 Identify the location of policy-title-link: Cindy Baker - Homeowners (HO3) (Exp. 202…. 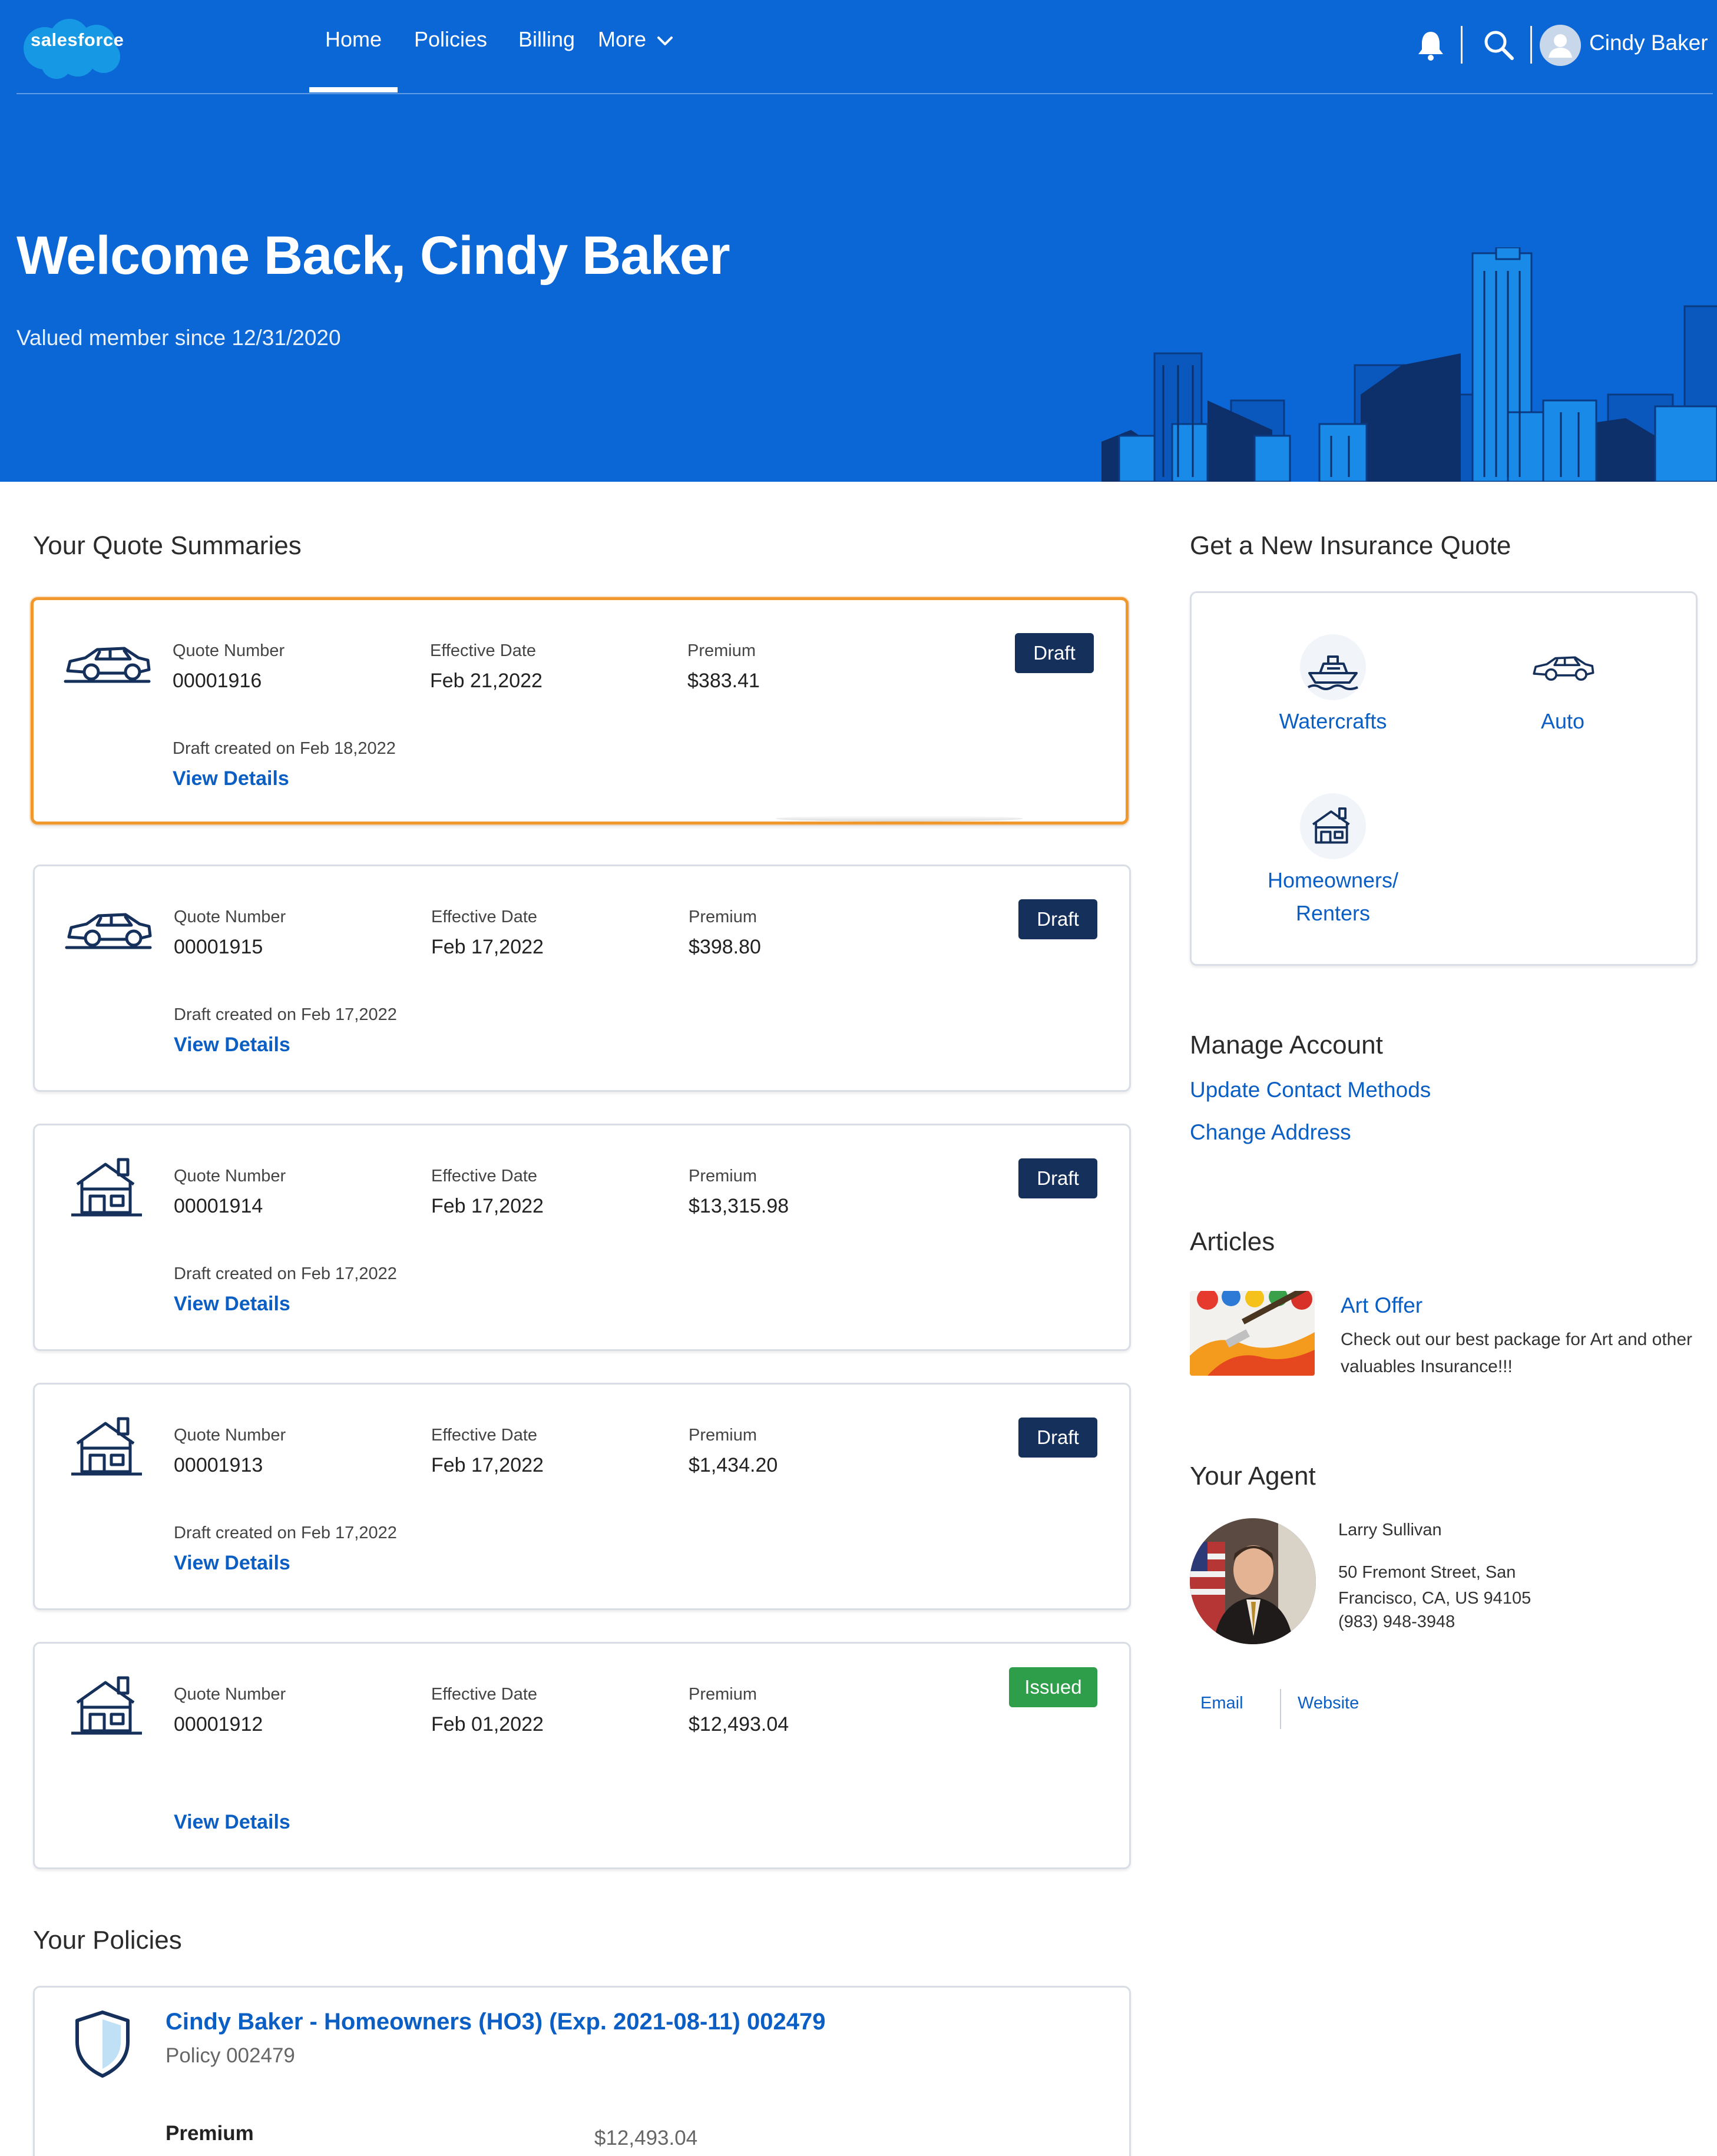
(495, 2022).